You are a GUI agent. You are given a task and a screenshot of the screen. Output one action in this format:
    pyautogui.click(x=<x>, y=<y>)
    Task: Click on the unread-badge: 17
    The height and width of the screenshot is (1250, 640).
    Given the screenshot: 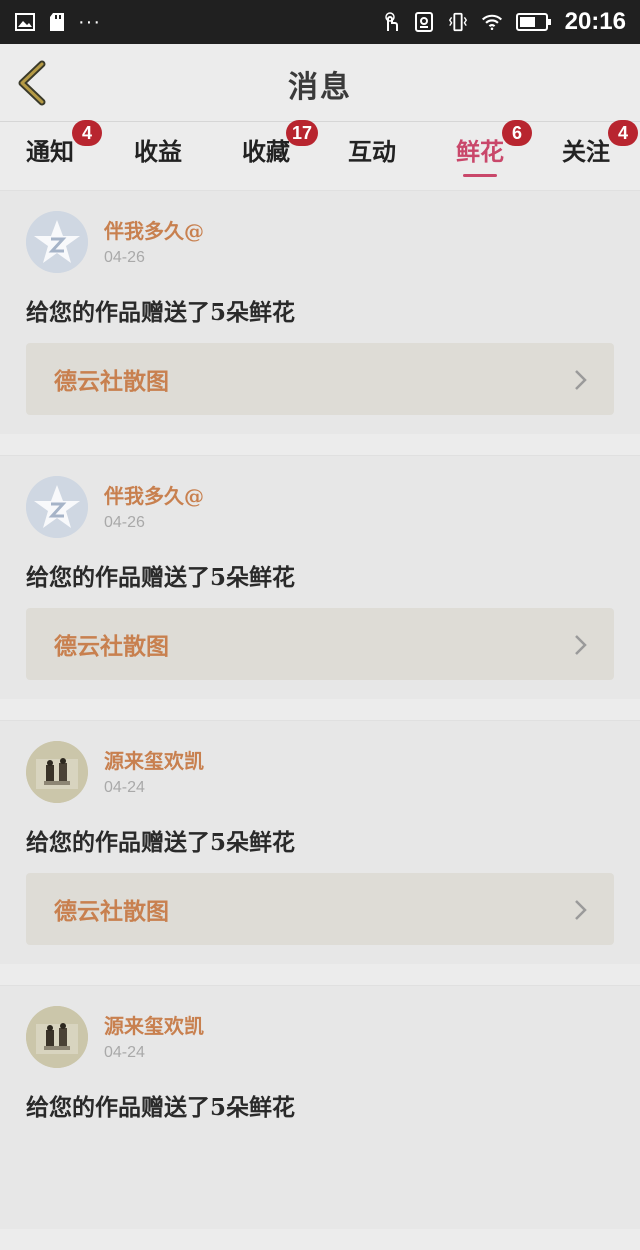 What is the action you would take?
    pyautogui.click(x=302, y=133)
    